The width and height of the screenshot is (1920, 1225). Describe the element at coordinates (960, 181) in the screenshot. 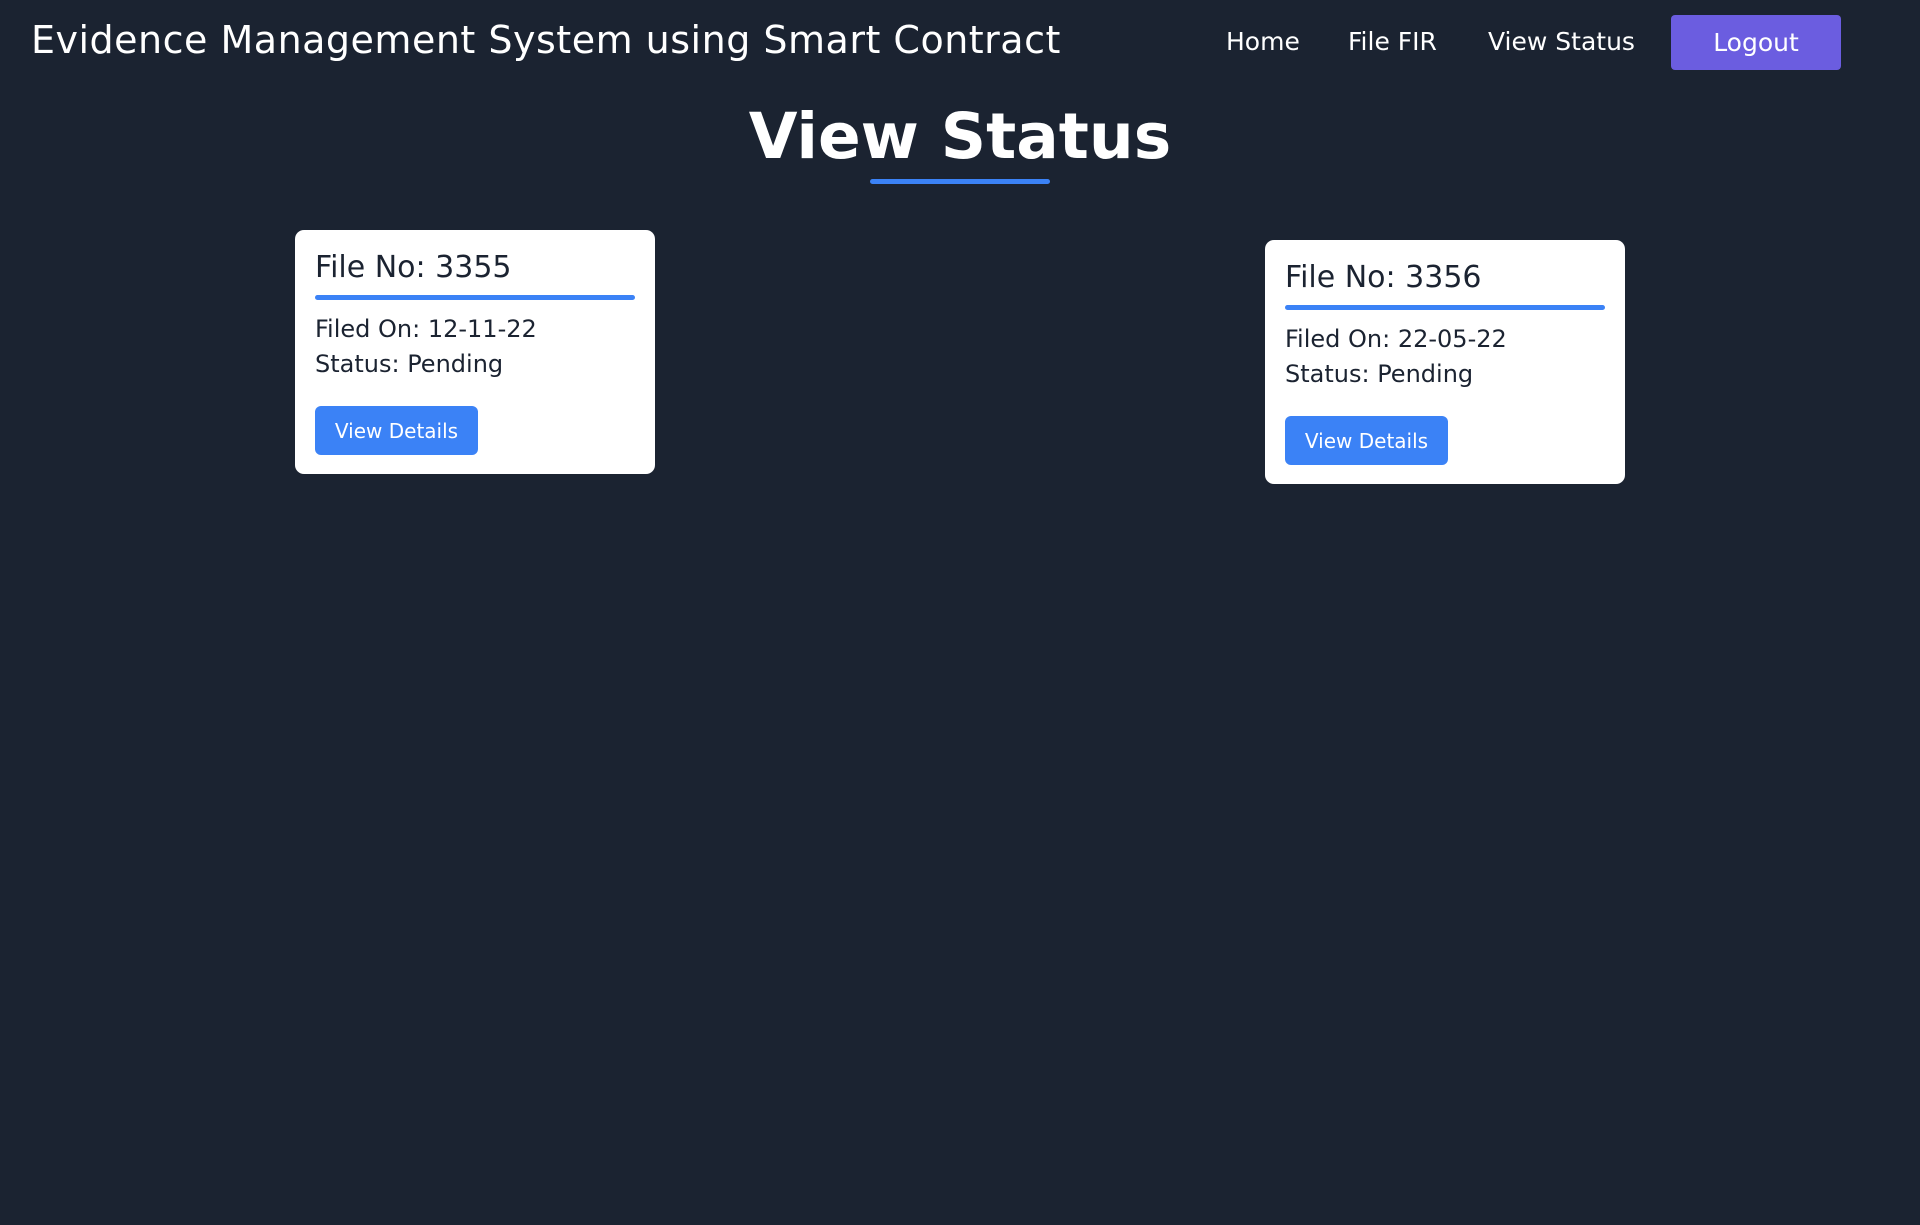

I see `title-underline` at that location.